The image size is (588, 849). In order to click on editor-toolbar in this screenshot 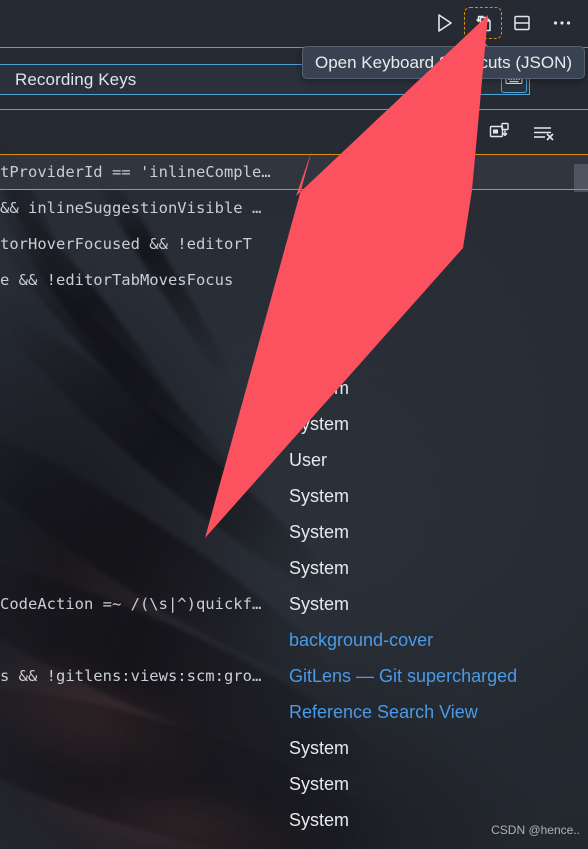, I will do `click(294, 23)`.